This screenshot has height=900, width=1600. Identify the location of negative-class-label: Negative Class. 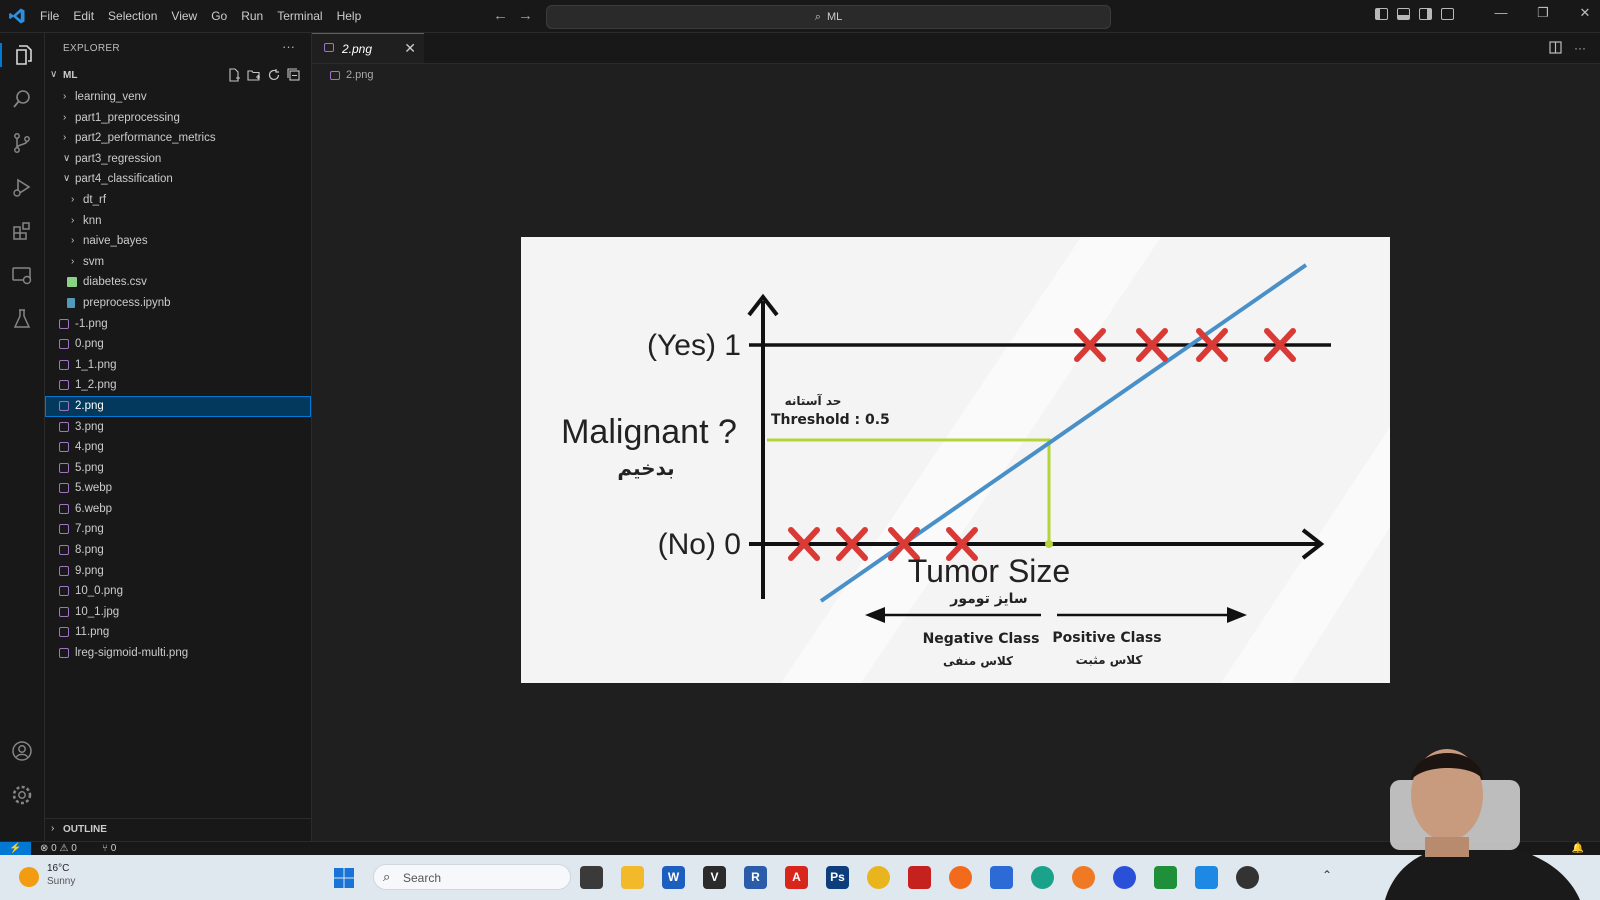
(981, 639).